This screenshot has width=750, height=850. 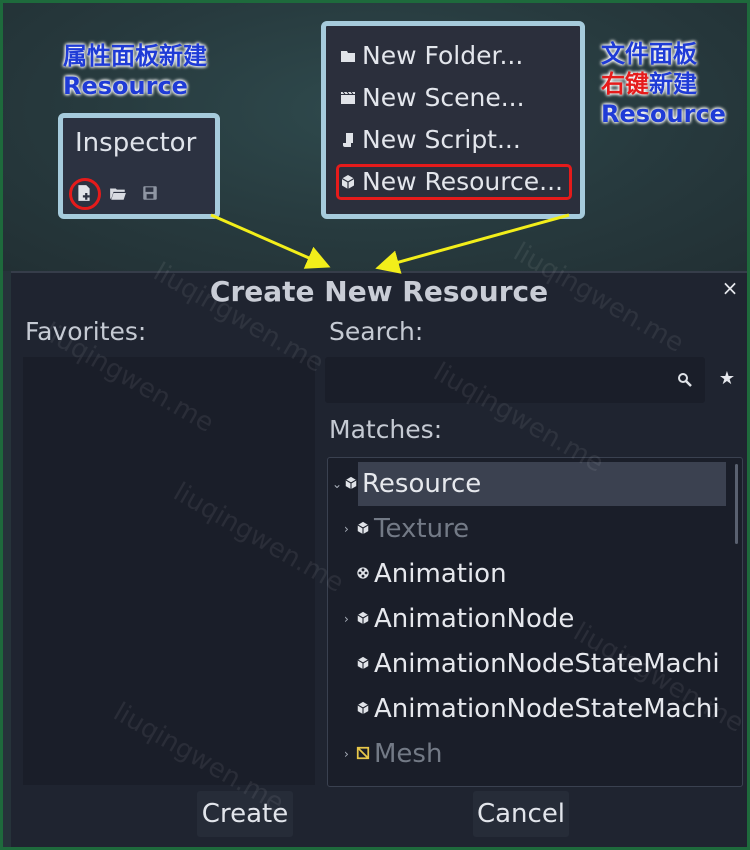 I want to click on tree-row-statemachine-2: AnimationNodeStateMachi, so click(x=547, y=709).